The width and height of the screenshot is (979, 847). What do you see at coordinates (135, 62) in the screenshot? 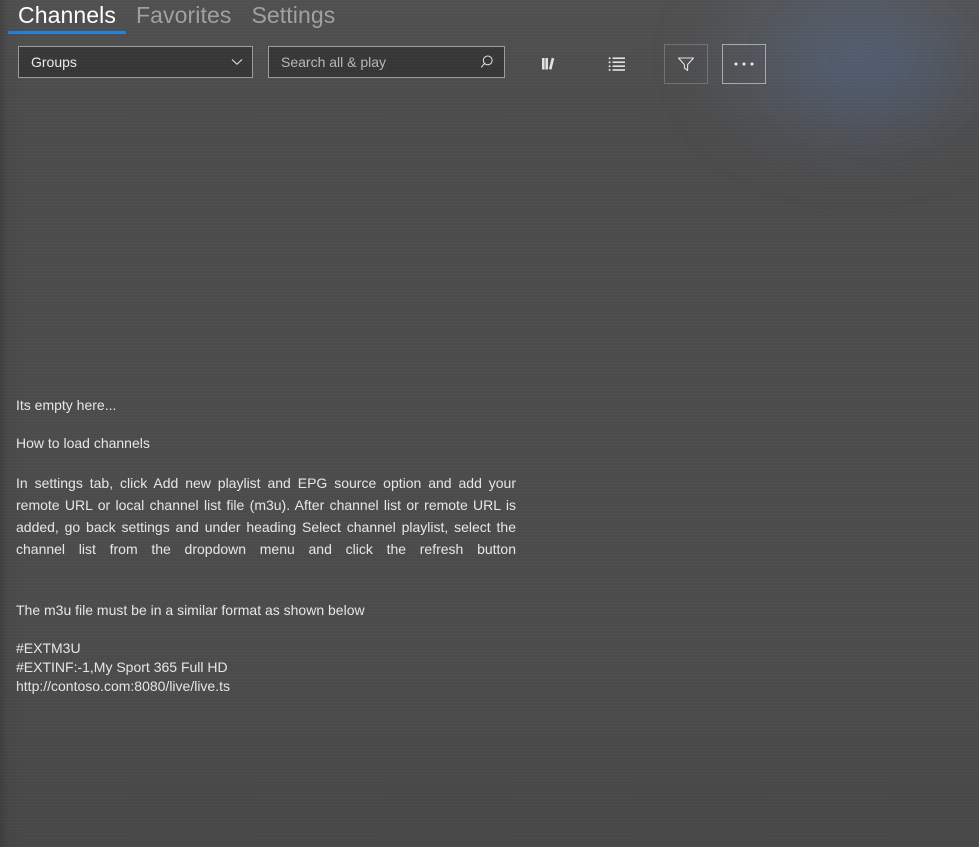
I see `groups-dropdown: Groups` at bounding box center [135, 62].